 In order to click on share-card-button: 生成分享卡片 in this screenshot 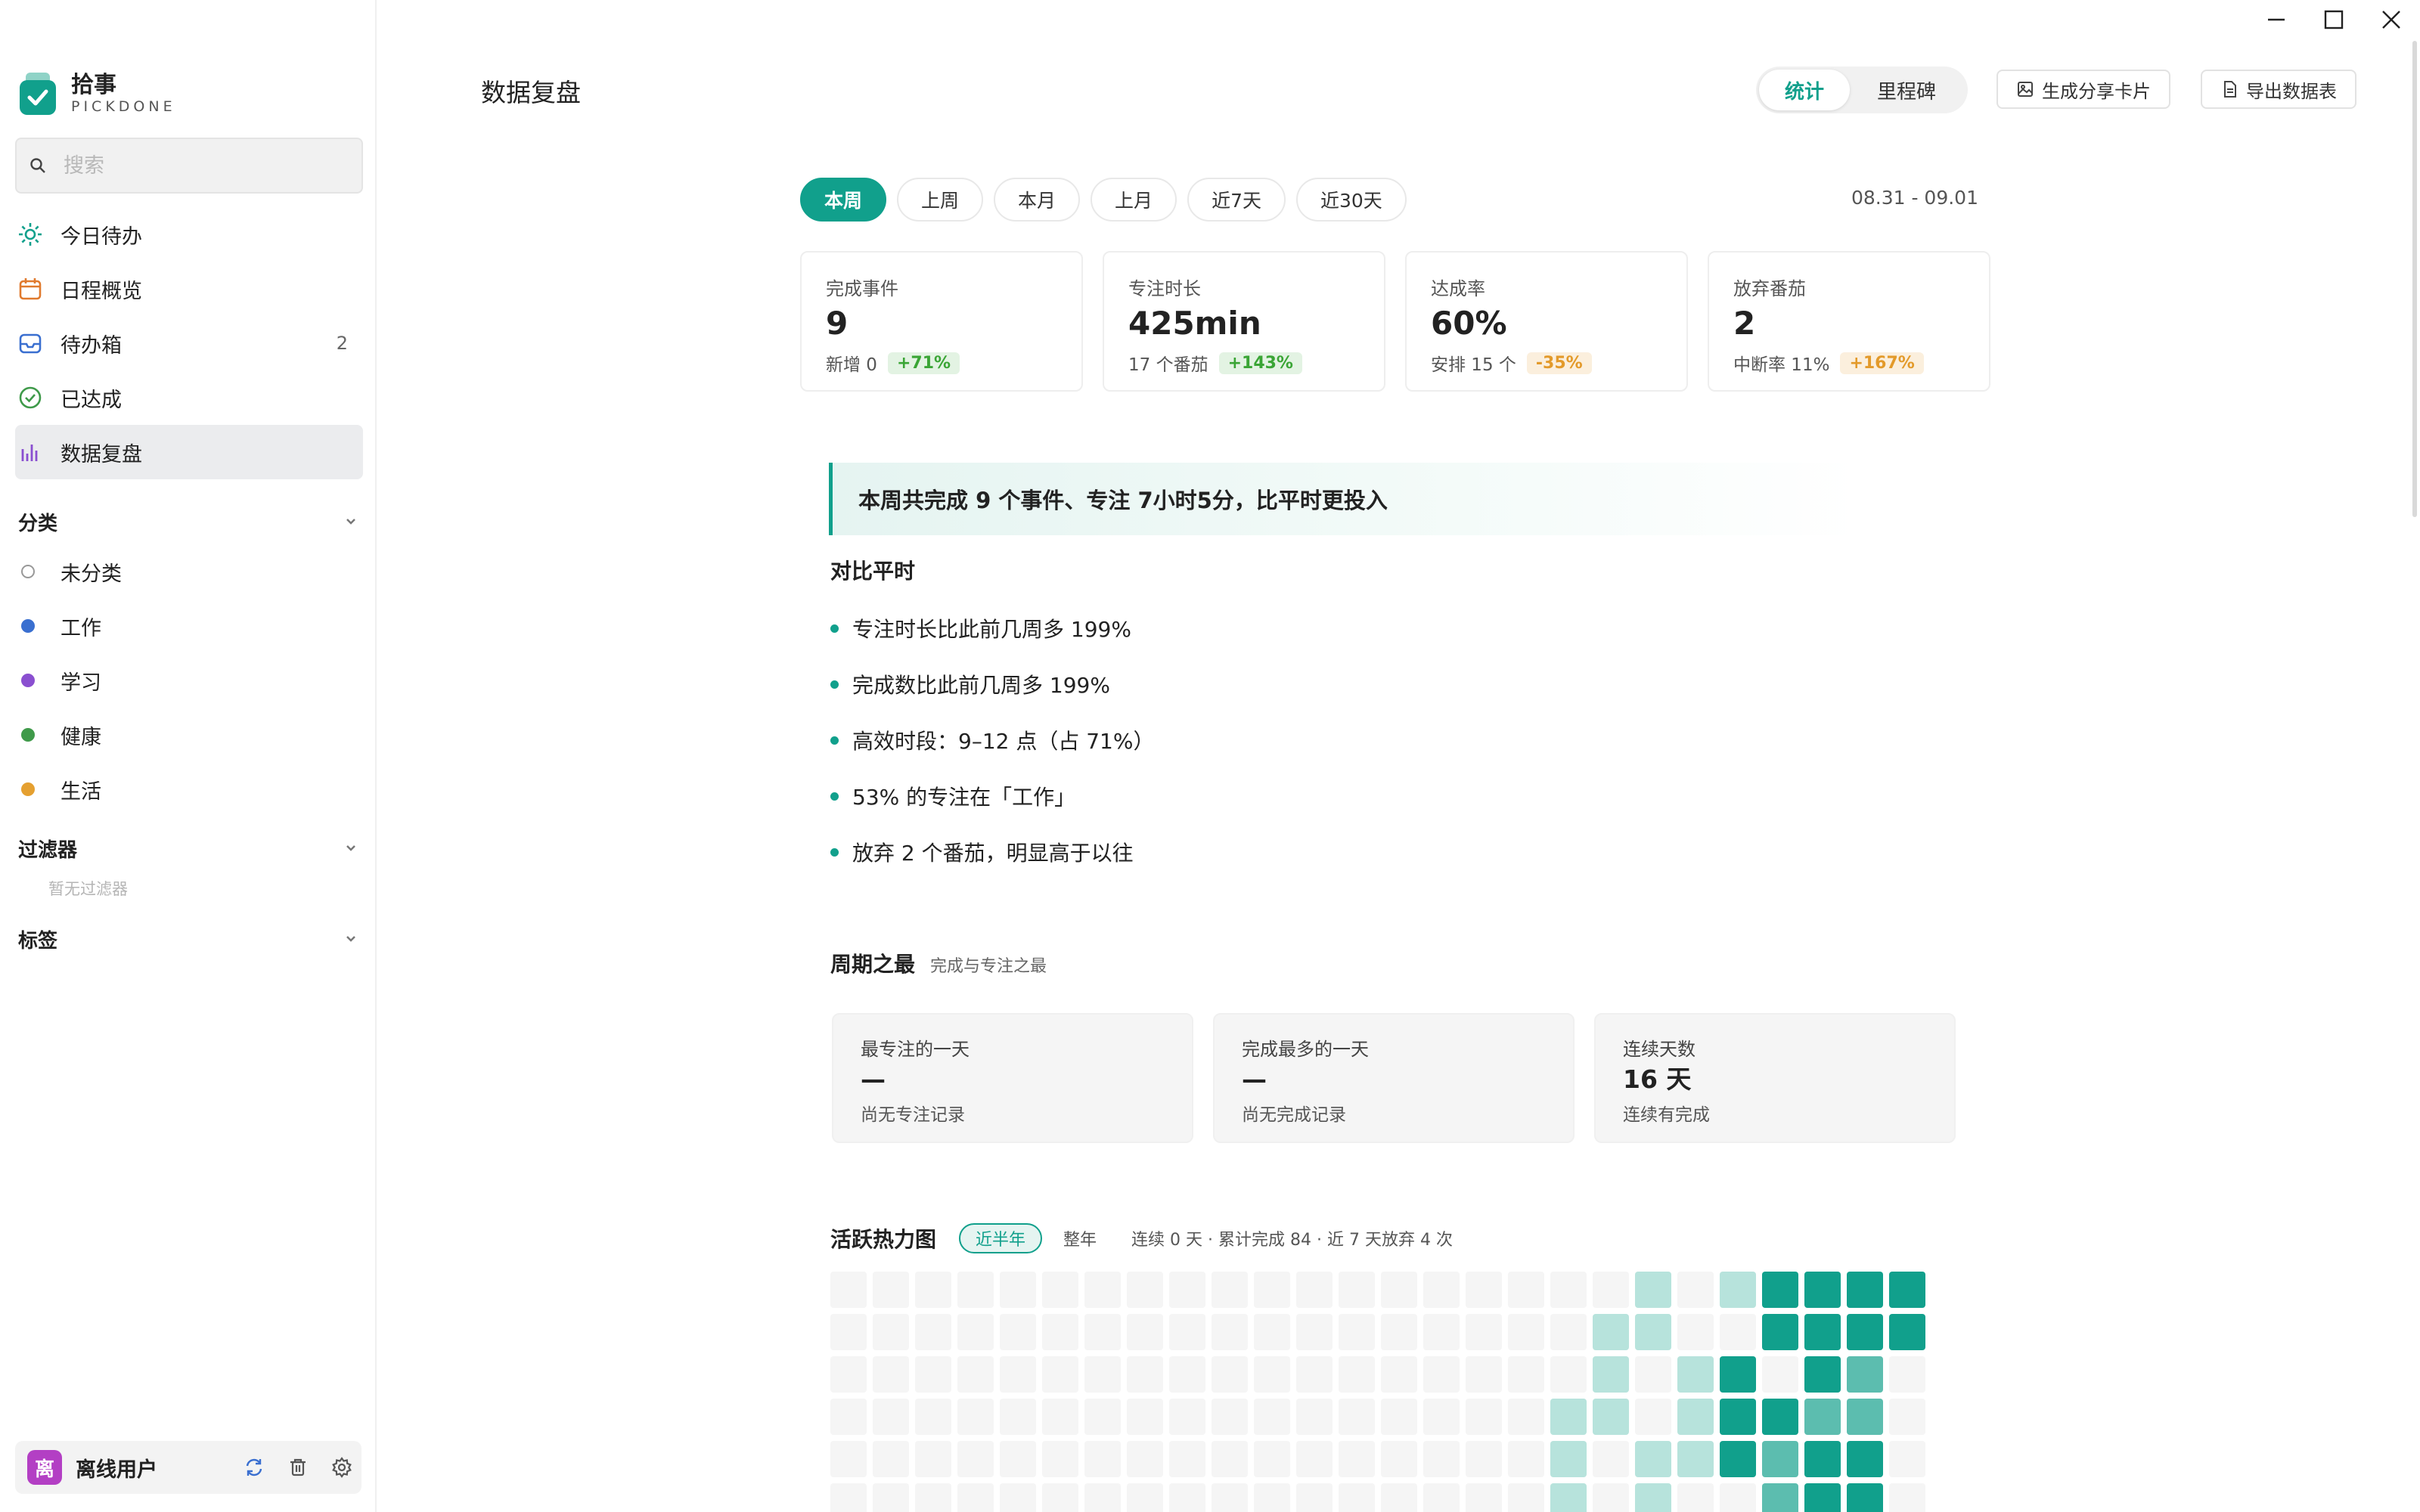, I will do `click(2083, 89)`.